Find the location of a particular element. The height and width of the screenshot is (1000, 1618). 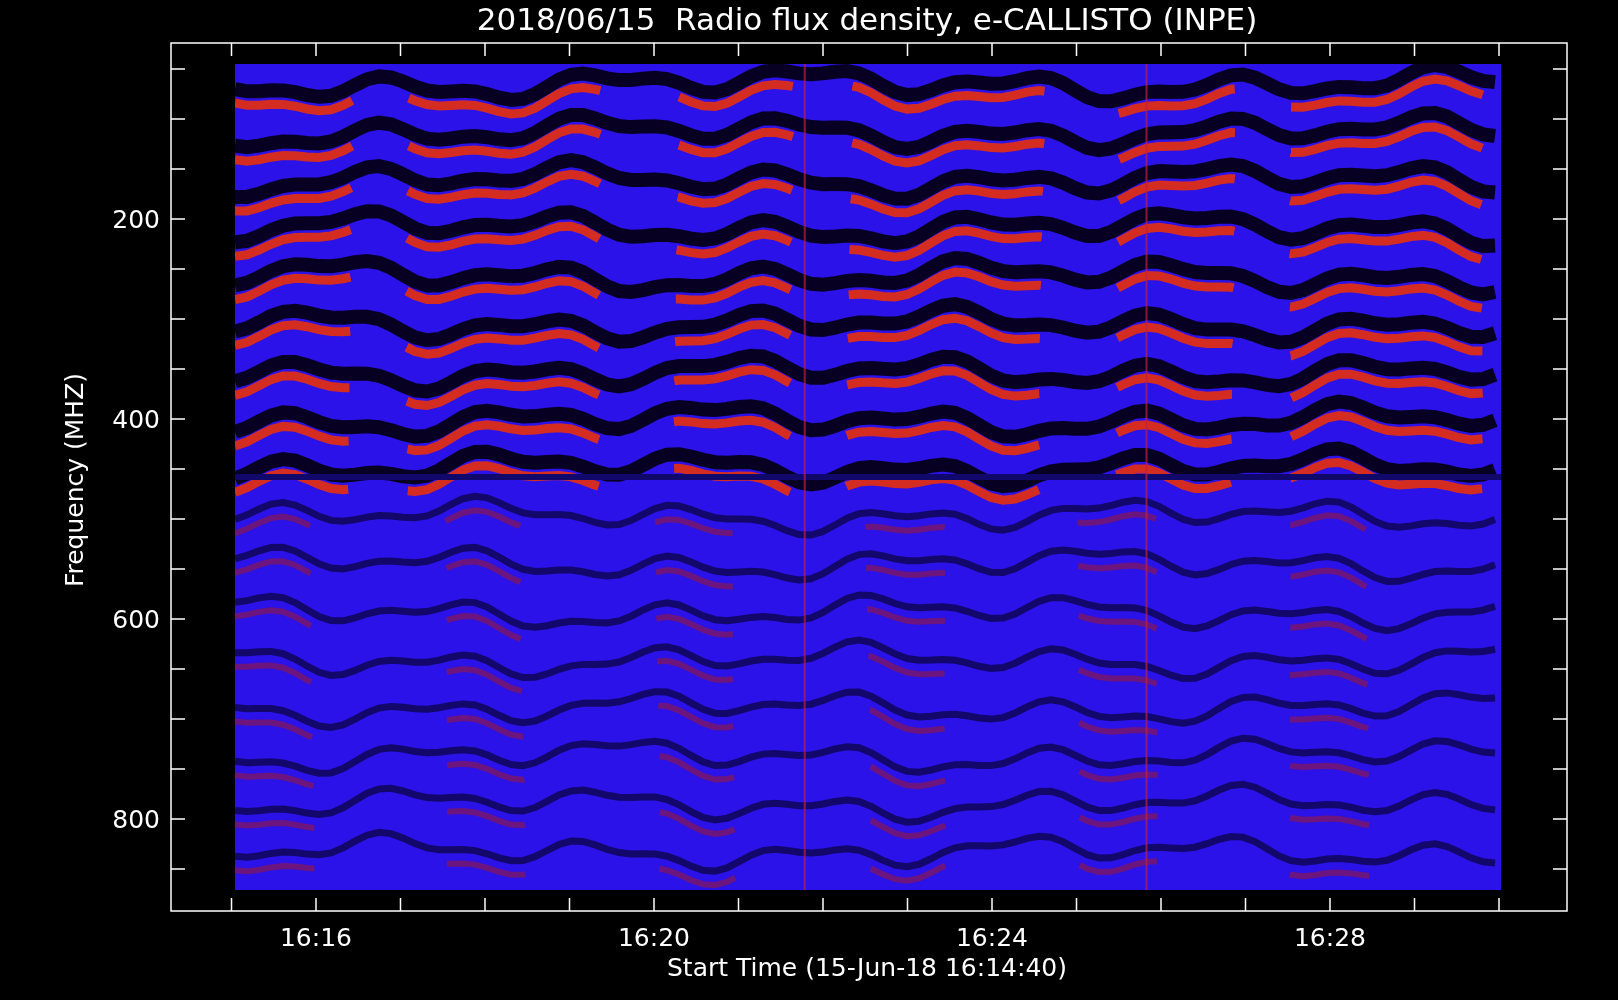

y-tick-label: 200 is located at coordinates (136, 219).